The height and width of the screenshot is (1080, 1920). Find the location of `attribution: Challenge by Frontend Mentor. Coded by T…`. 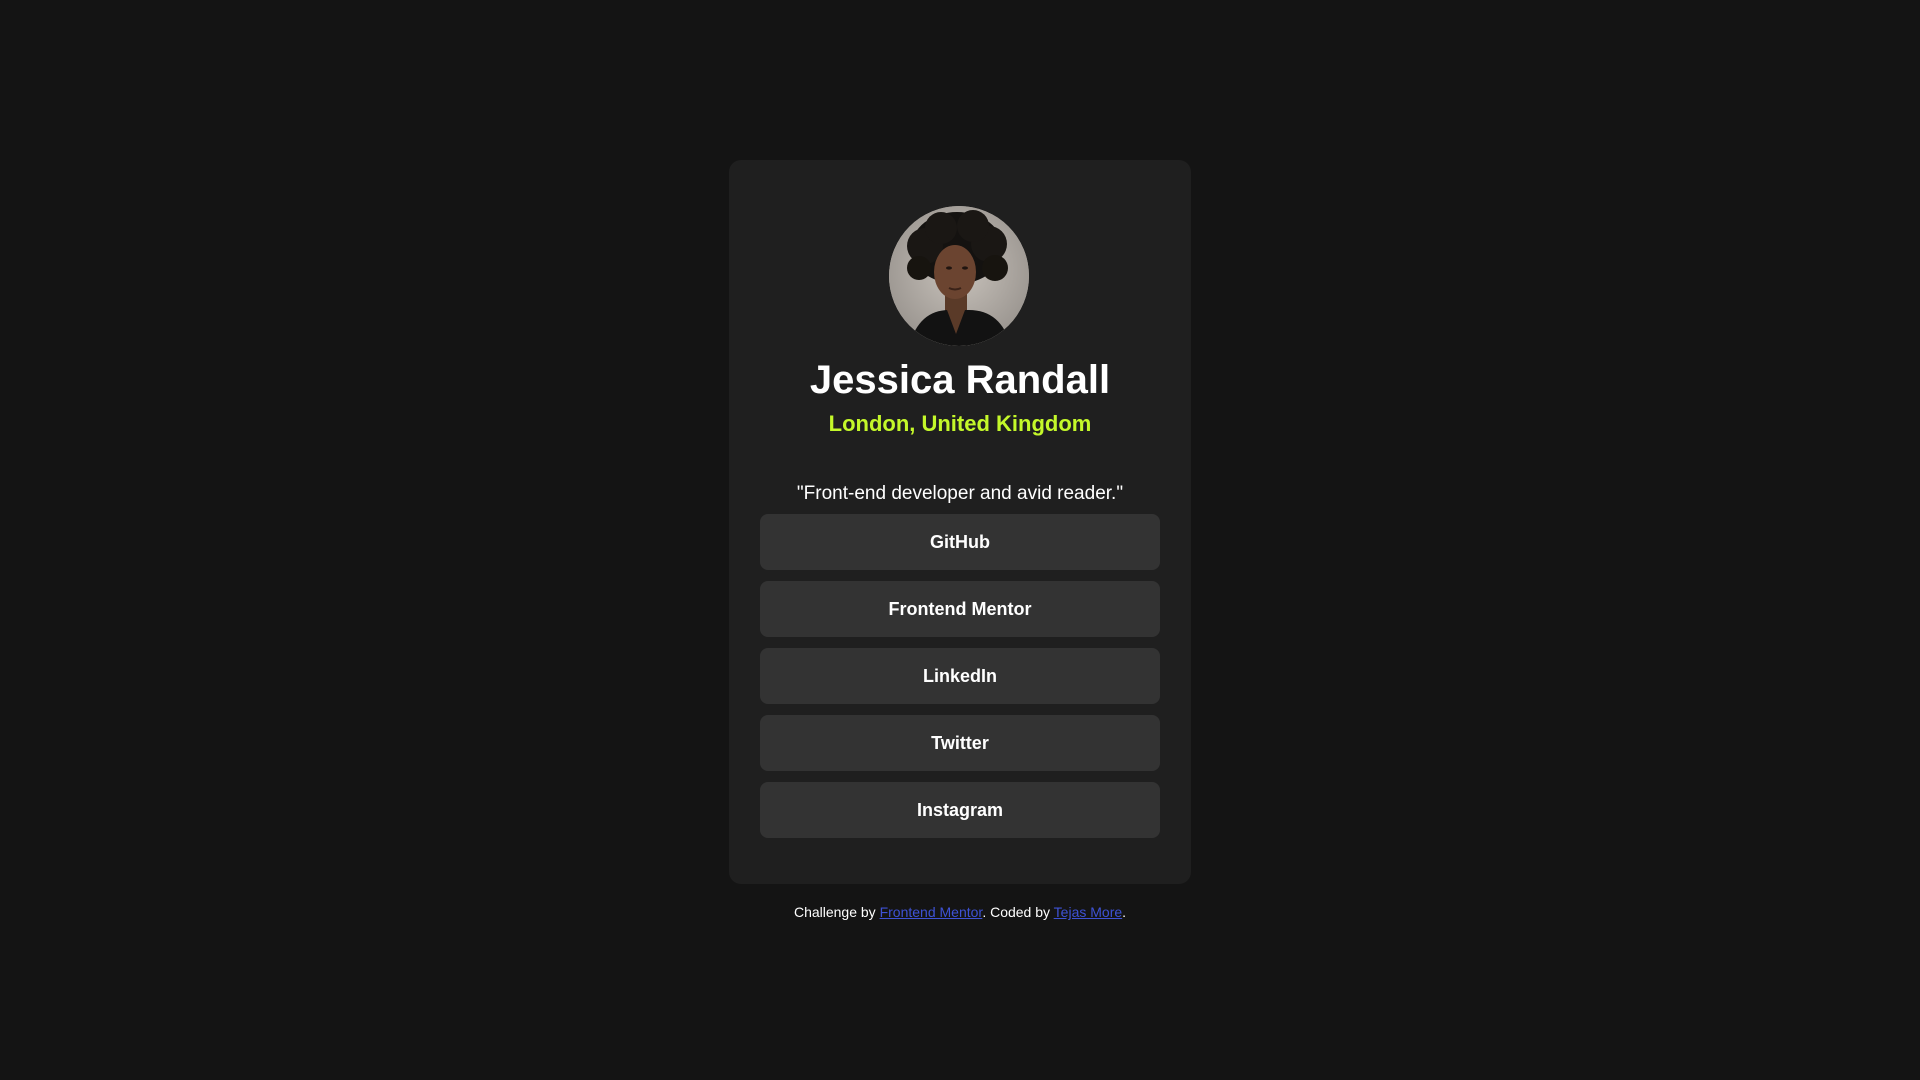

attribution: Challenge by Frontend Mentor. Coded by T… is located at coordinates (960, 912).